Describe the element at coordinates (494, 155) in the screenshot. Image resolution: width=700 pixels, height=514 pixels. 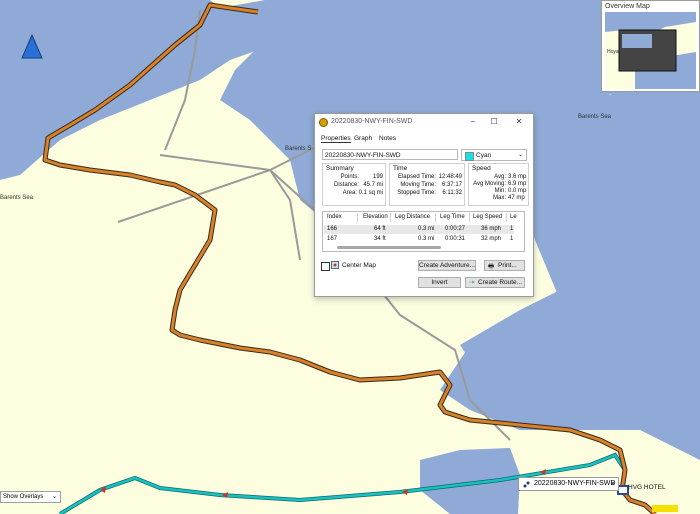
I see `color-select: Cyan ⌄` at that location.